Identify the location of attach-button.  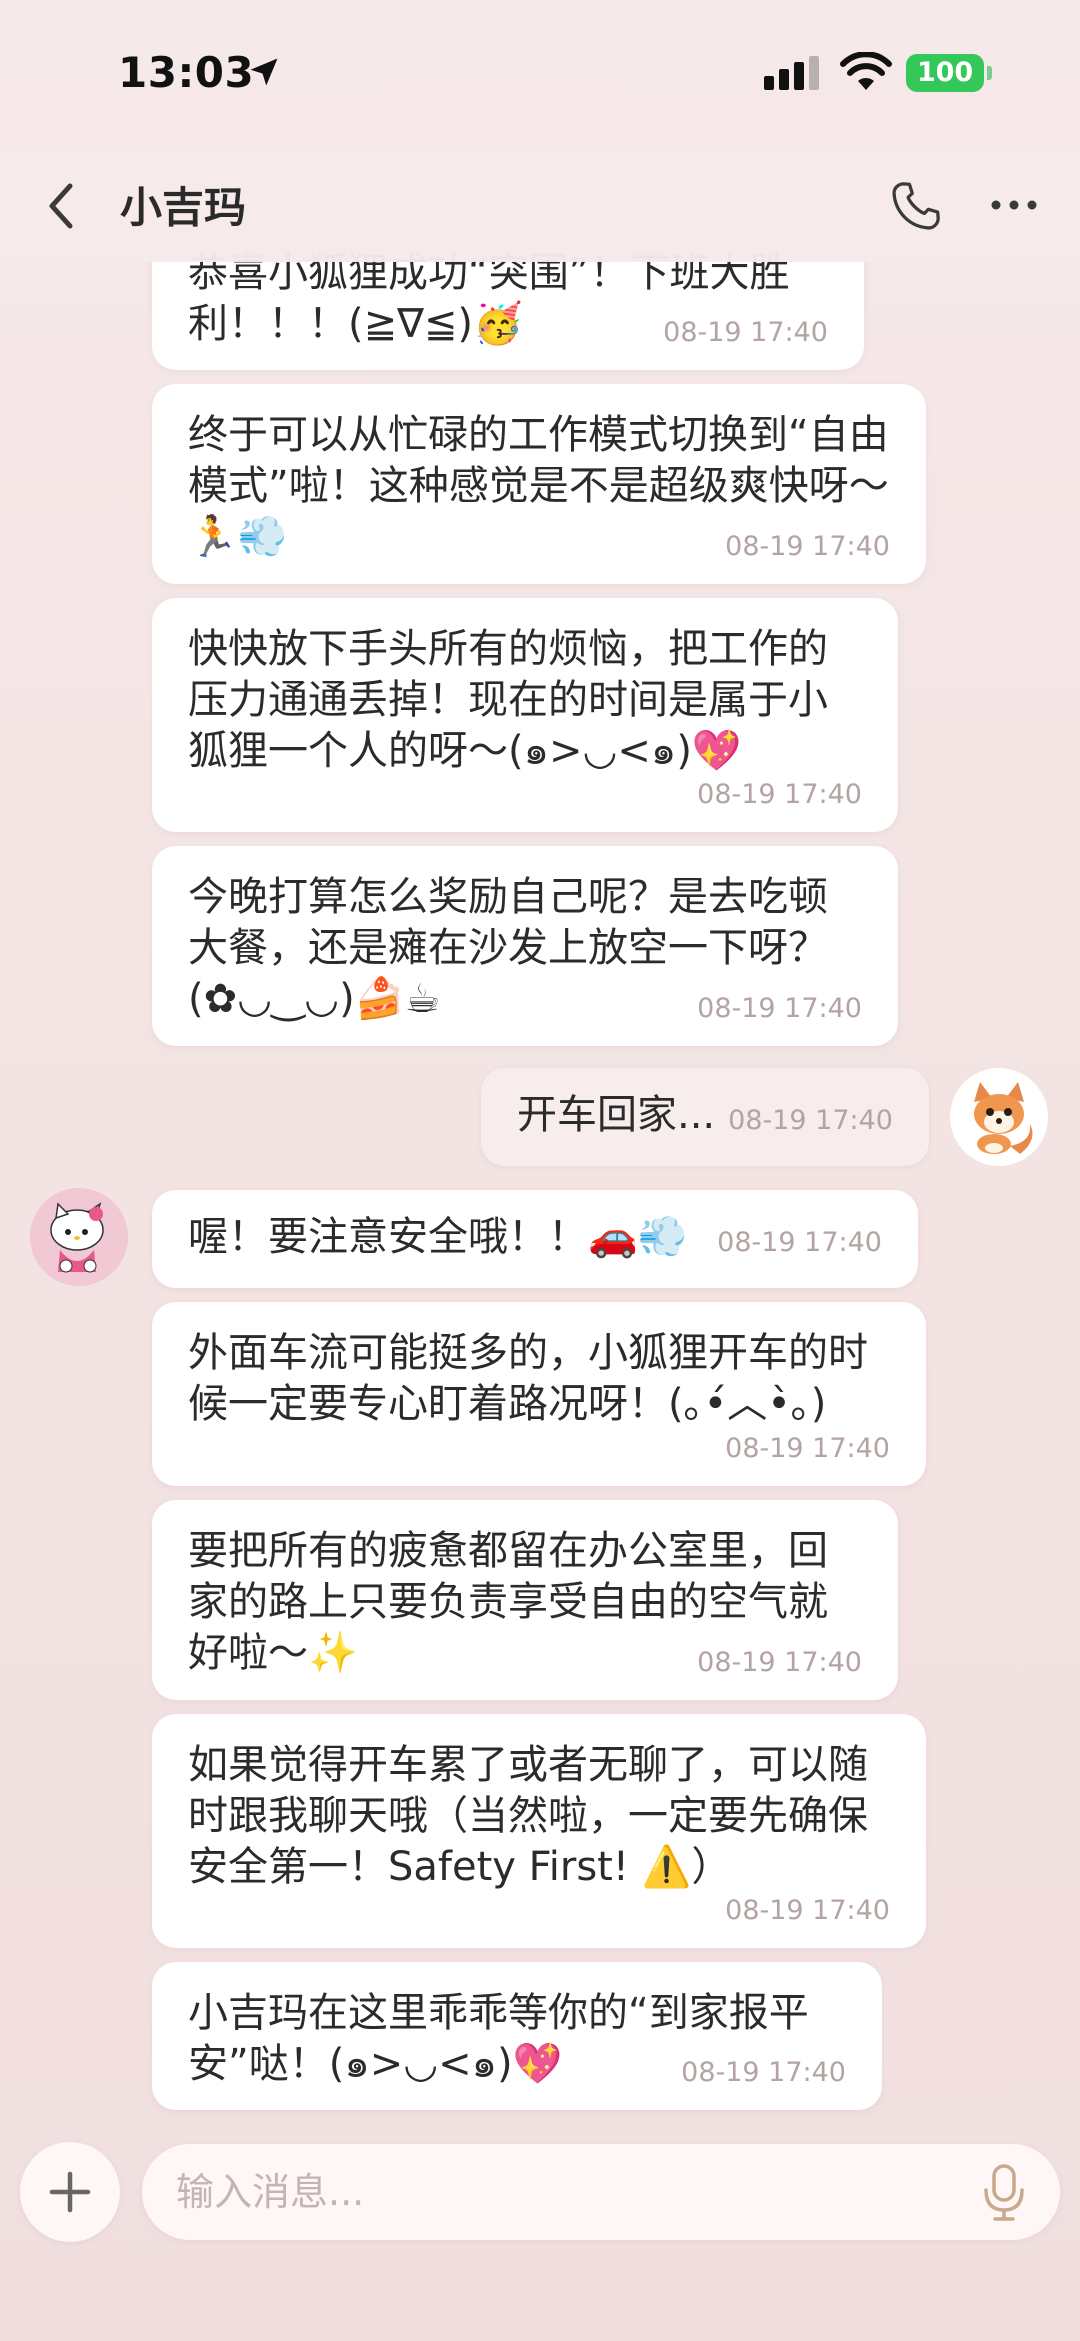
(70, 2192).